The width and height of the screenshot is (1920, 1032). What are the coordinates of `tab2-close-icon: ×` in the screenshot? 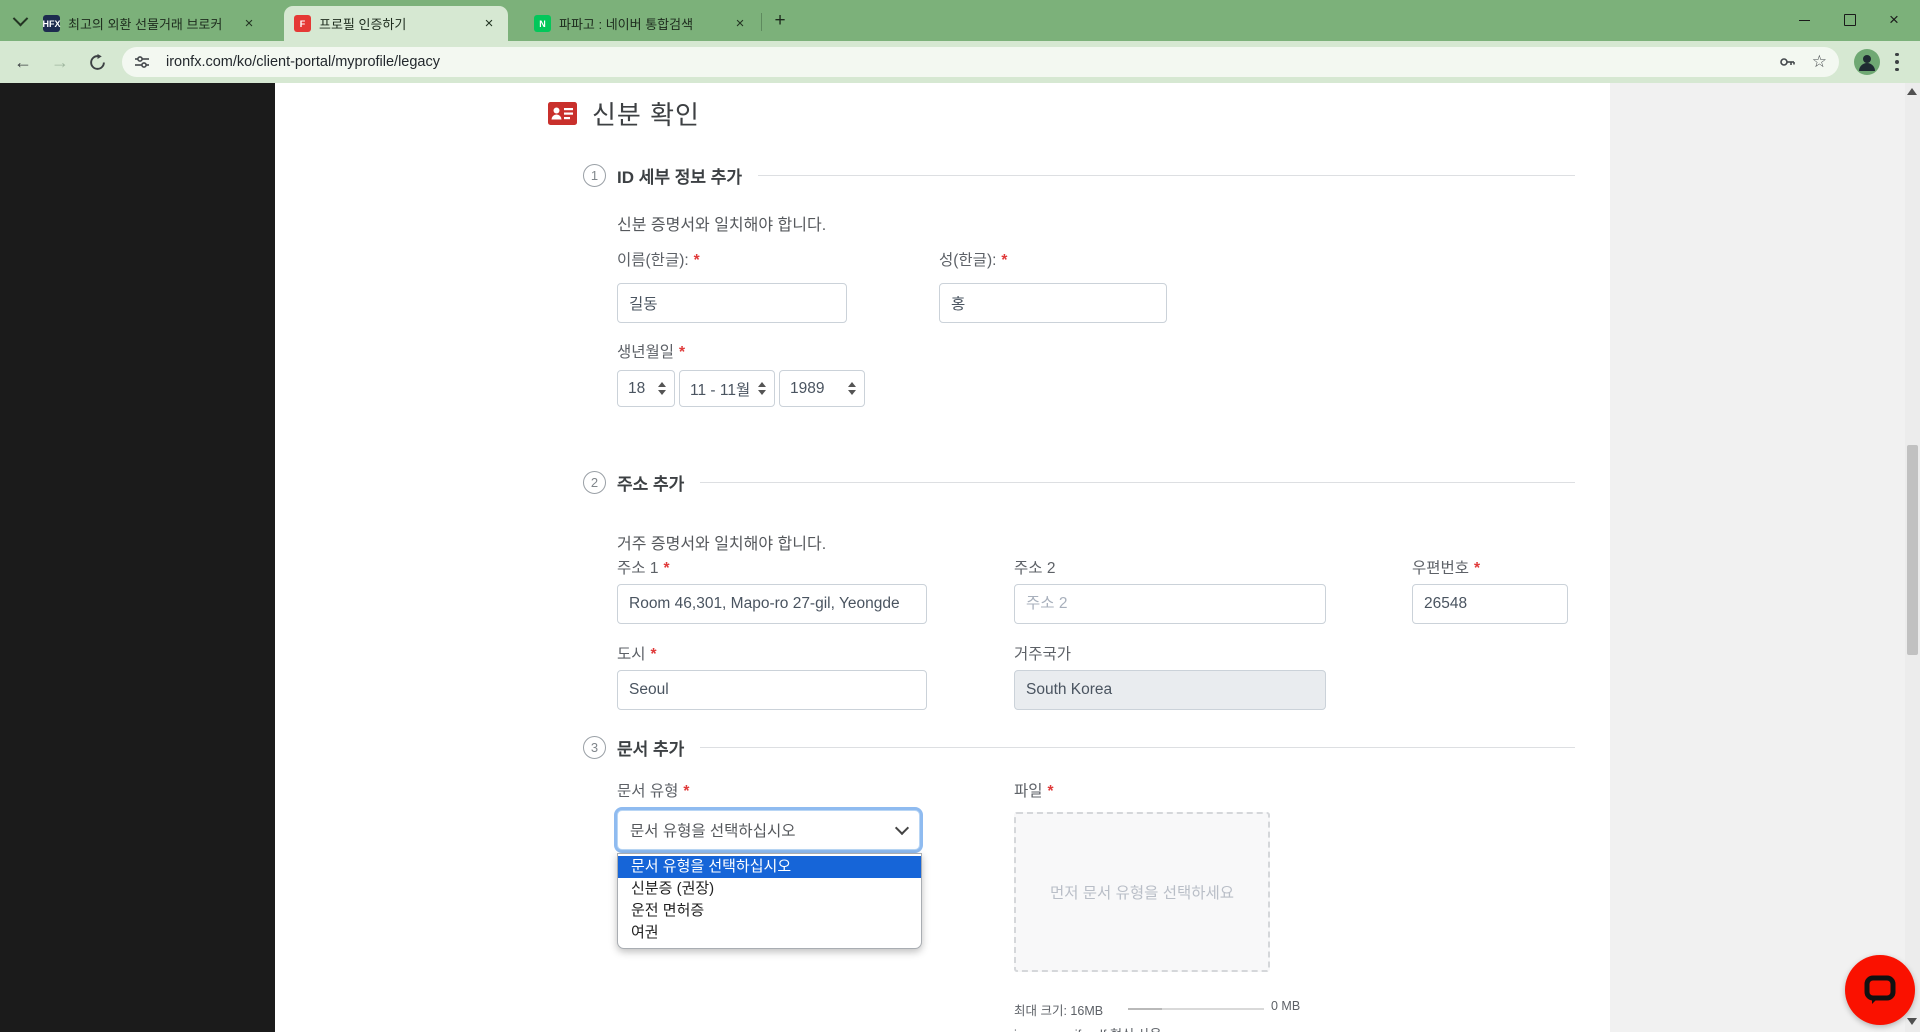 It's located at (489, 24).